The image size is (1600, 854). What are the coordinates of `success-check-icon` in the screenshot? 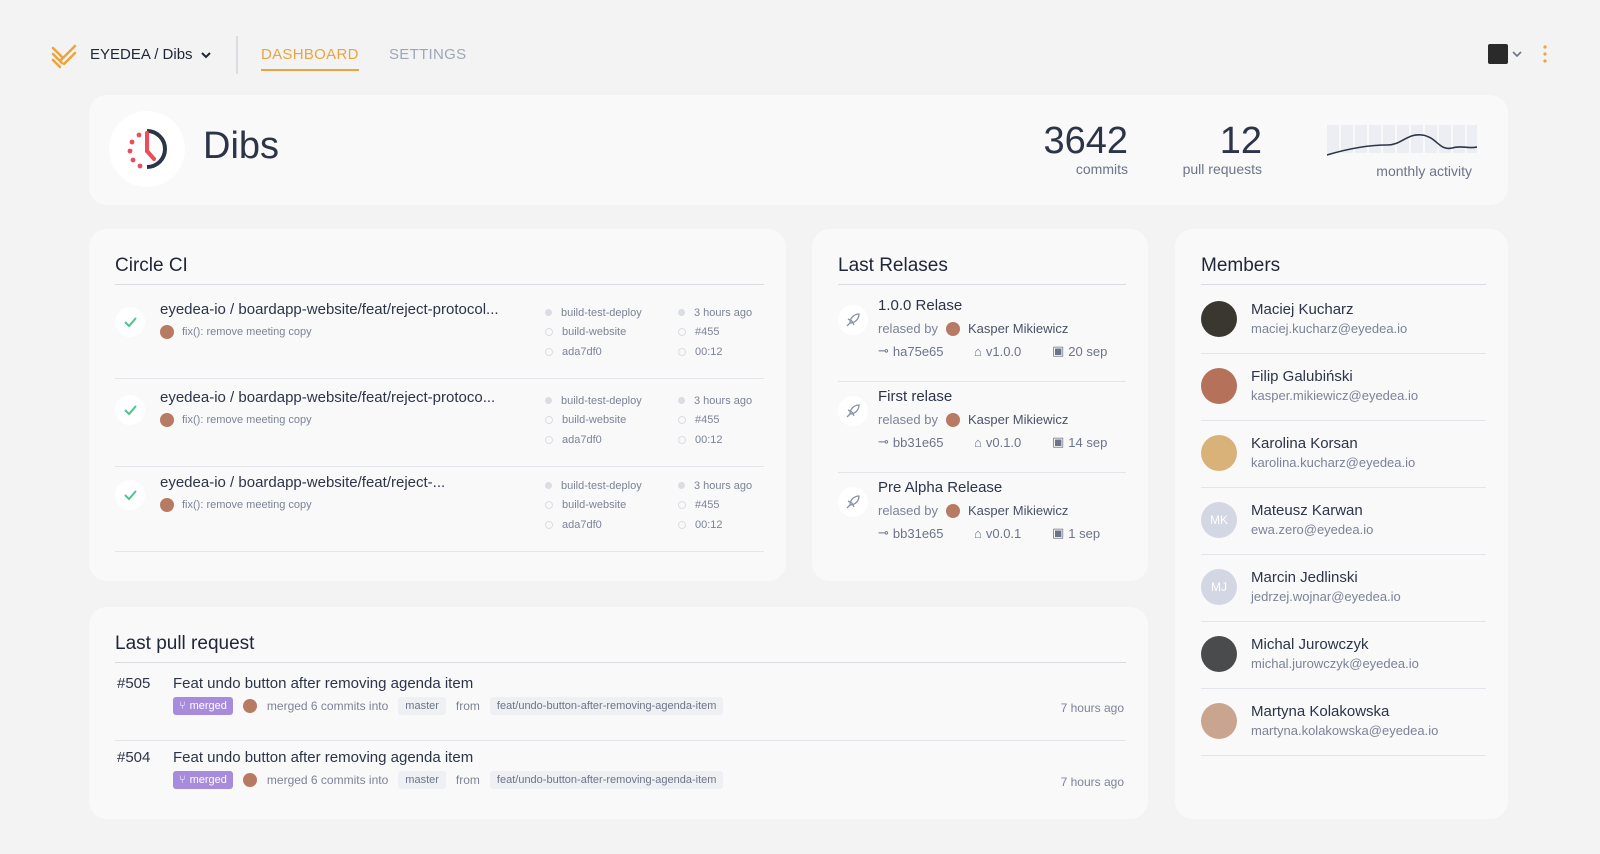 It's located at (130, 495).